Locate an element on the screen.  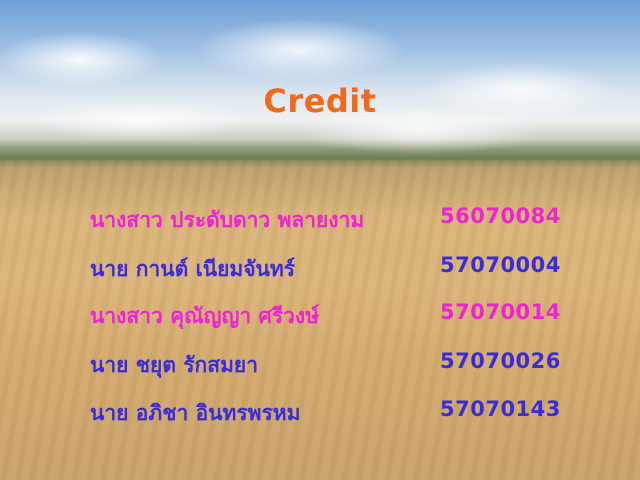
credit-id: 56070084 is located at coordinates (500, 216).